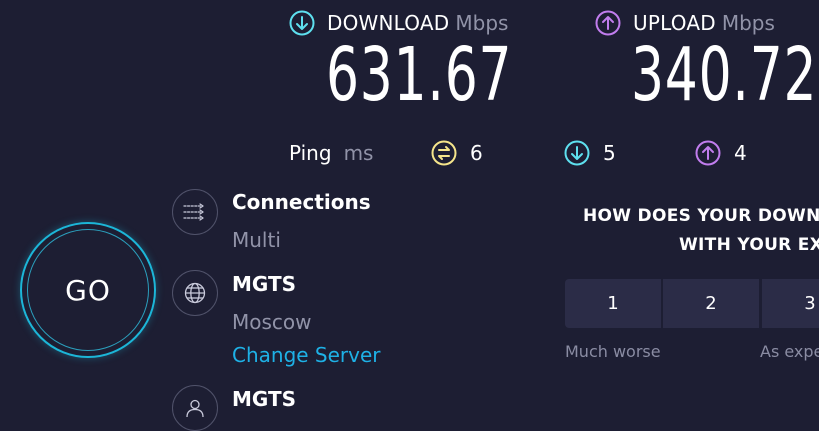  What do you see at coordinates (358, 153) in the screenshot?
I see `ping-unit: ms` at bounding box center [358, 153].